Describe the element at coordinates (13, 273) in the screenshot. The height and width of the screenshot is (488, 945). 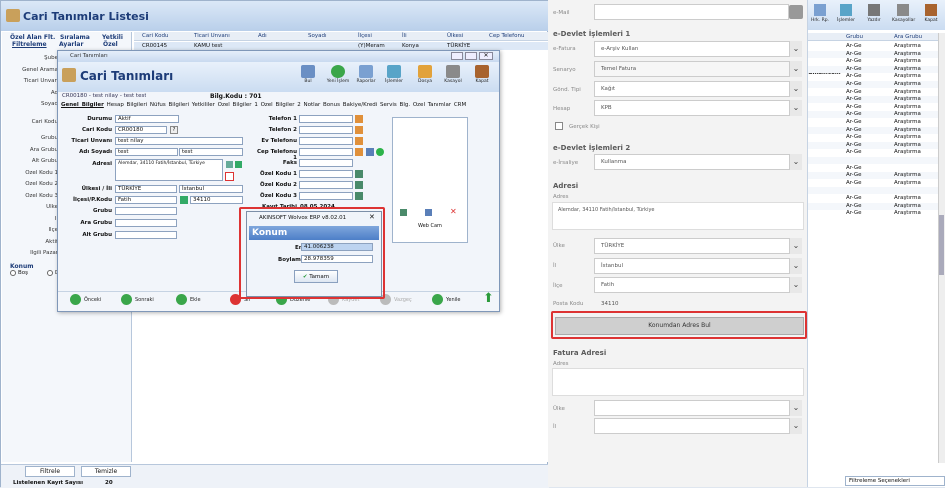
I see `konum-radio-bos` at that location.